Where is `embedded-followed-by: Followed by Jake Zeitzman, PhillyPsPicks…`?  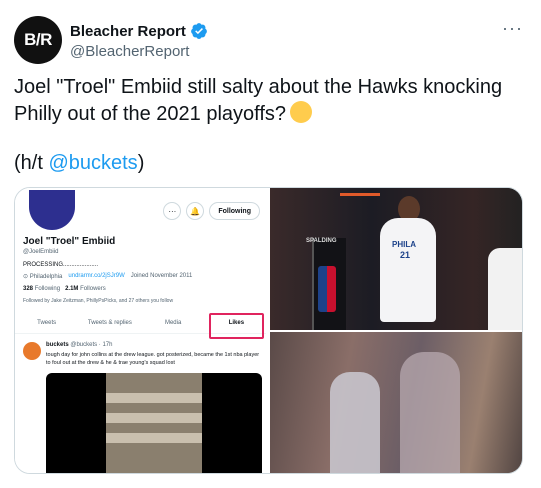 embedded-followed-by: Followed by Jake Zeitzman, PhillyPsPicks… is located at coordinates (98, 301).